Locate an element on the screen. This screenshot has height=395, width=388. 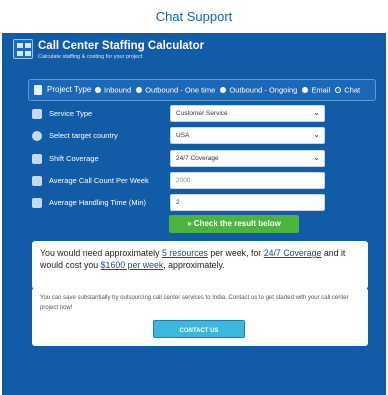
cost-value: $1600 per week is located at coordinates (132, 265).